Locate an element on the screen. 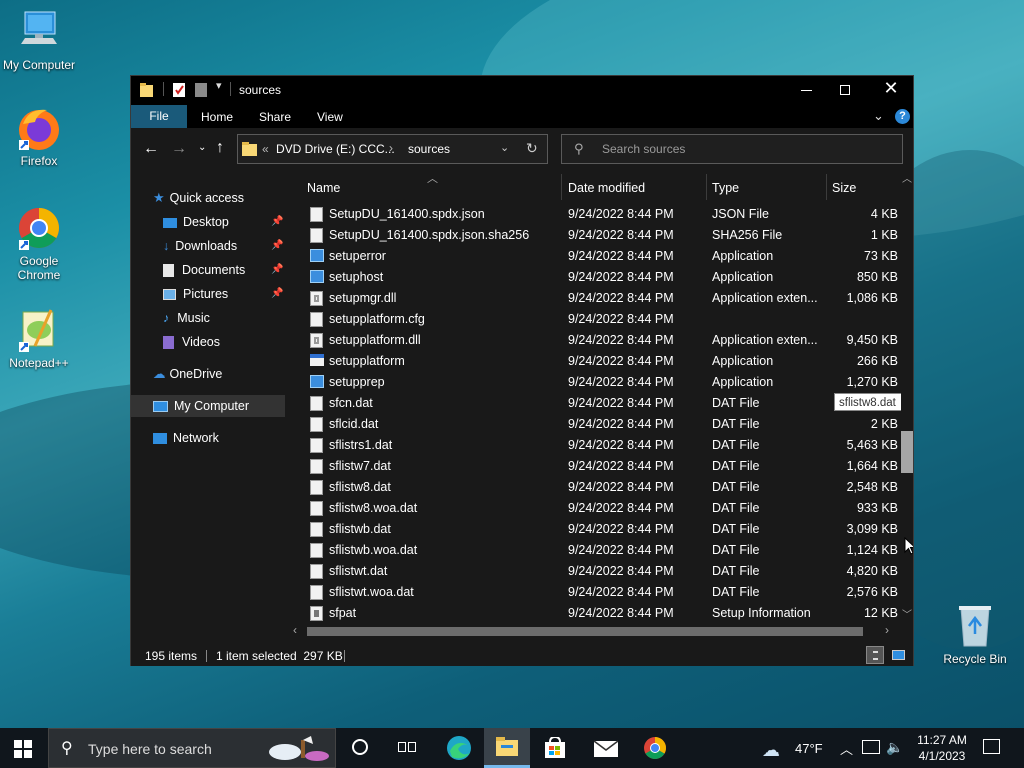 The image size is (1024, 768). column-header-size: Size is located at coordinates (844, 188).